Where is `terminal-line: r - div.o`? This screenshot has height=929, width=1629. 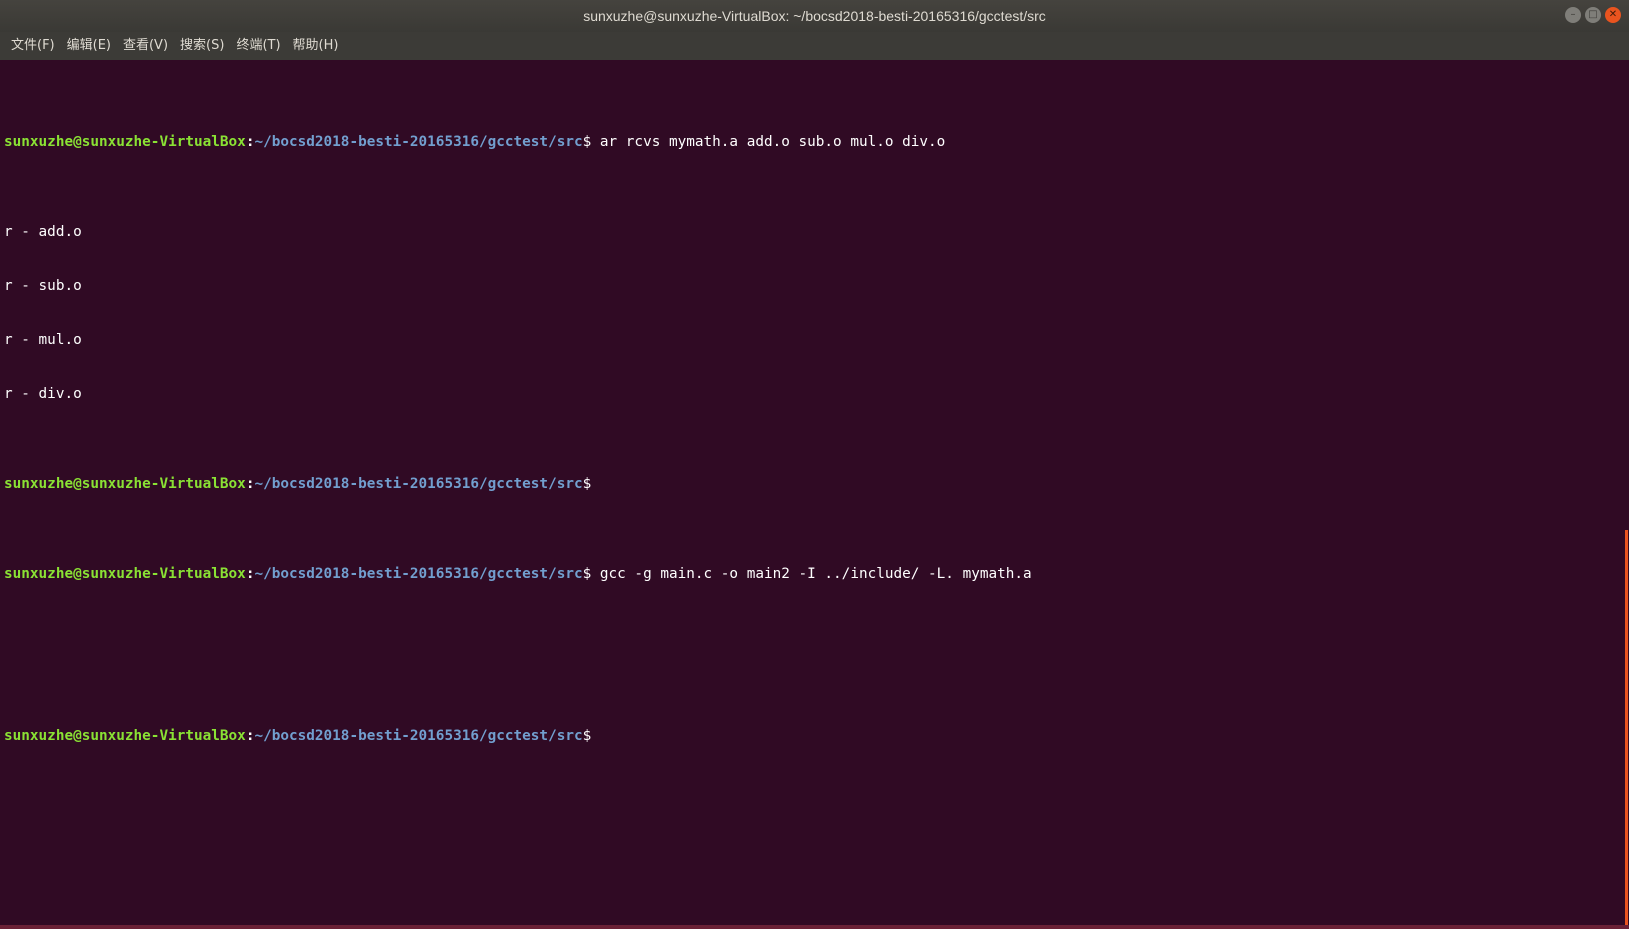 terminal-line: r - div.o is located at coordinates (43, 394).